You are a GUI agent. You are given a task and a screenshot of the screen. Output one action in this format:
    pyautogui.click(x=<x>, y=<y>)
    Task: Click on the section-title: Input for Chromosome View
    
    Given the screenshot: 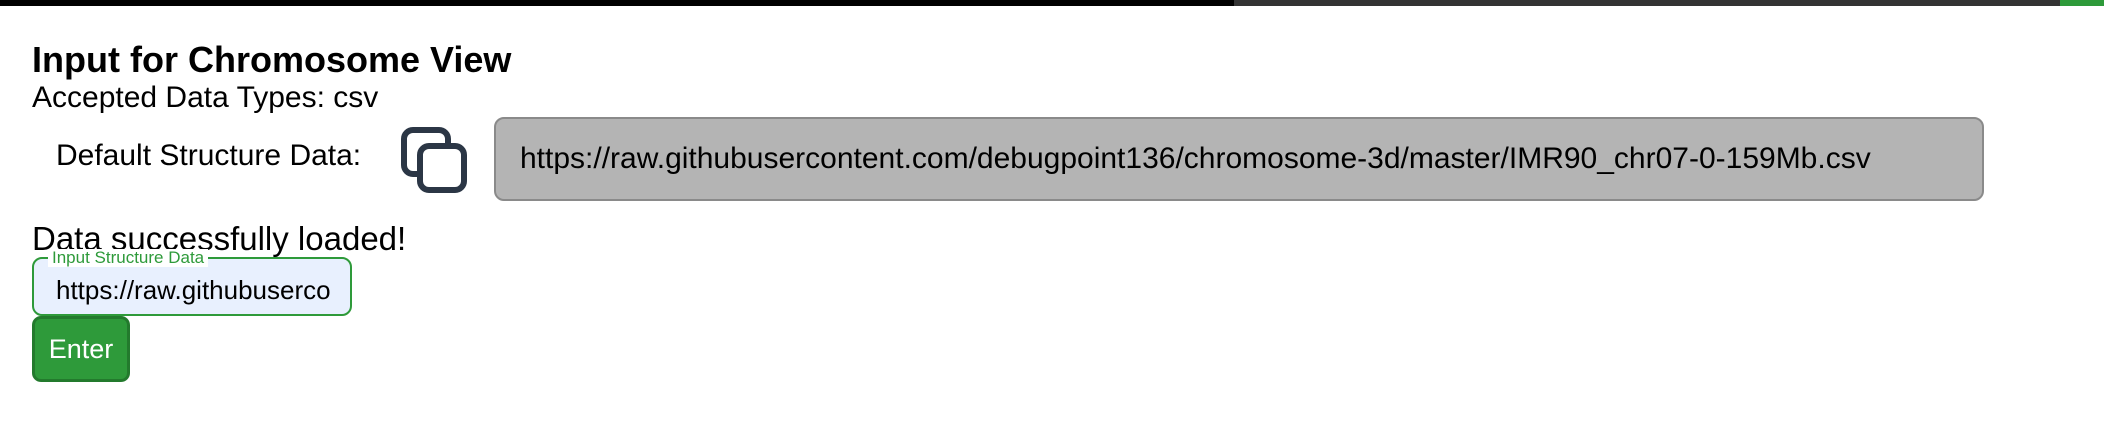 What is the action you would take?
    pyautogui.click(x=272, y=59)
    